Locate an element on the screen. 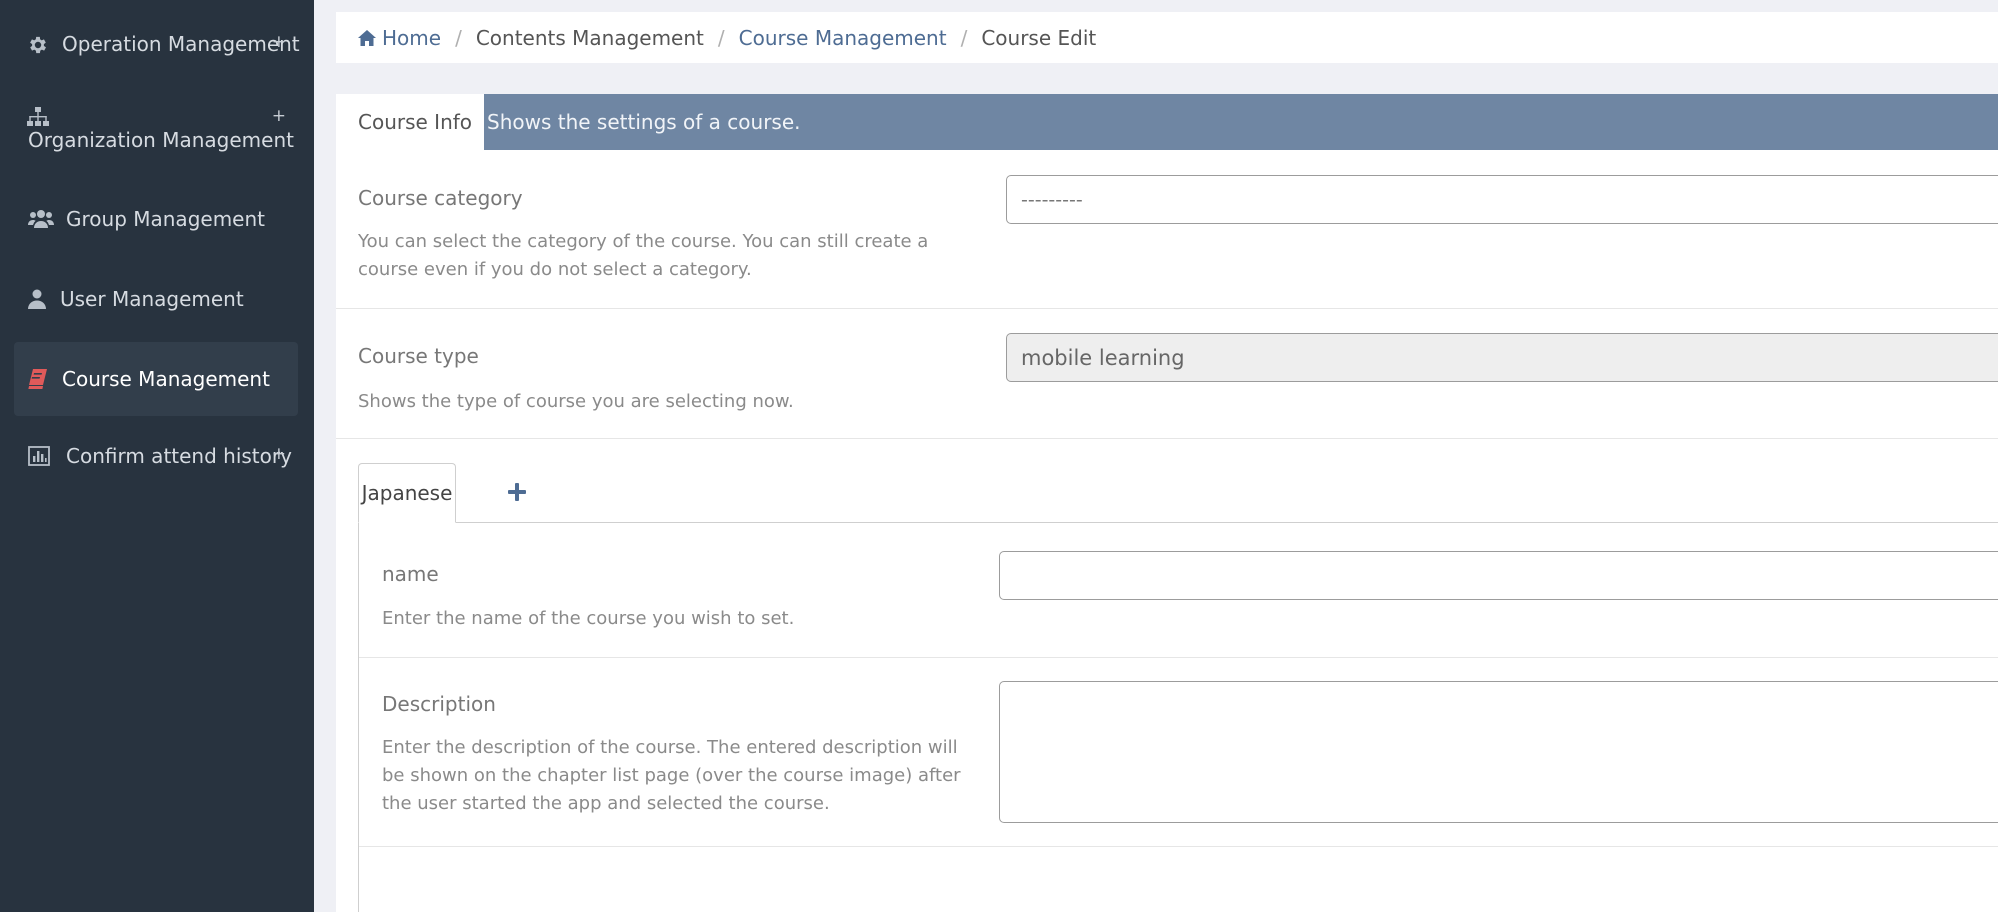 The height and width of the screenshot is (912, 1998). bar-chart-icon is located at coordinates (39, 456).